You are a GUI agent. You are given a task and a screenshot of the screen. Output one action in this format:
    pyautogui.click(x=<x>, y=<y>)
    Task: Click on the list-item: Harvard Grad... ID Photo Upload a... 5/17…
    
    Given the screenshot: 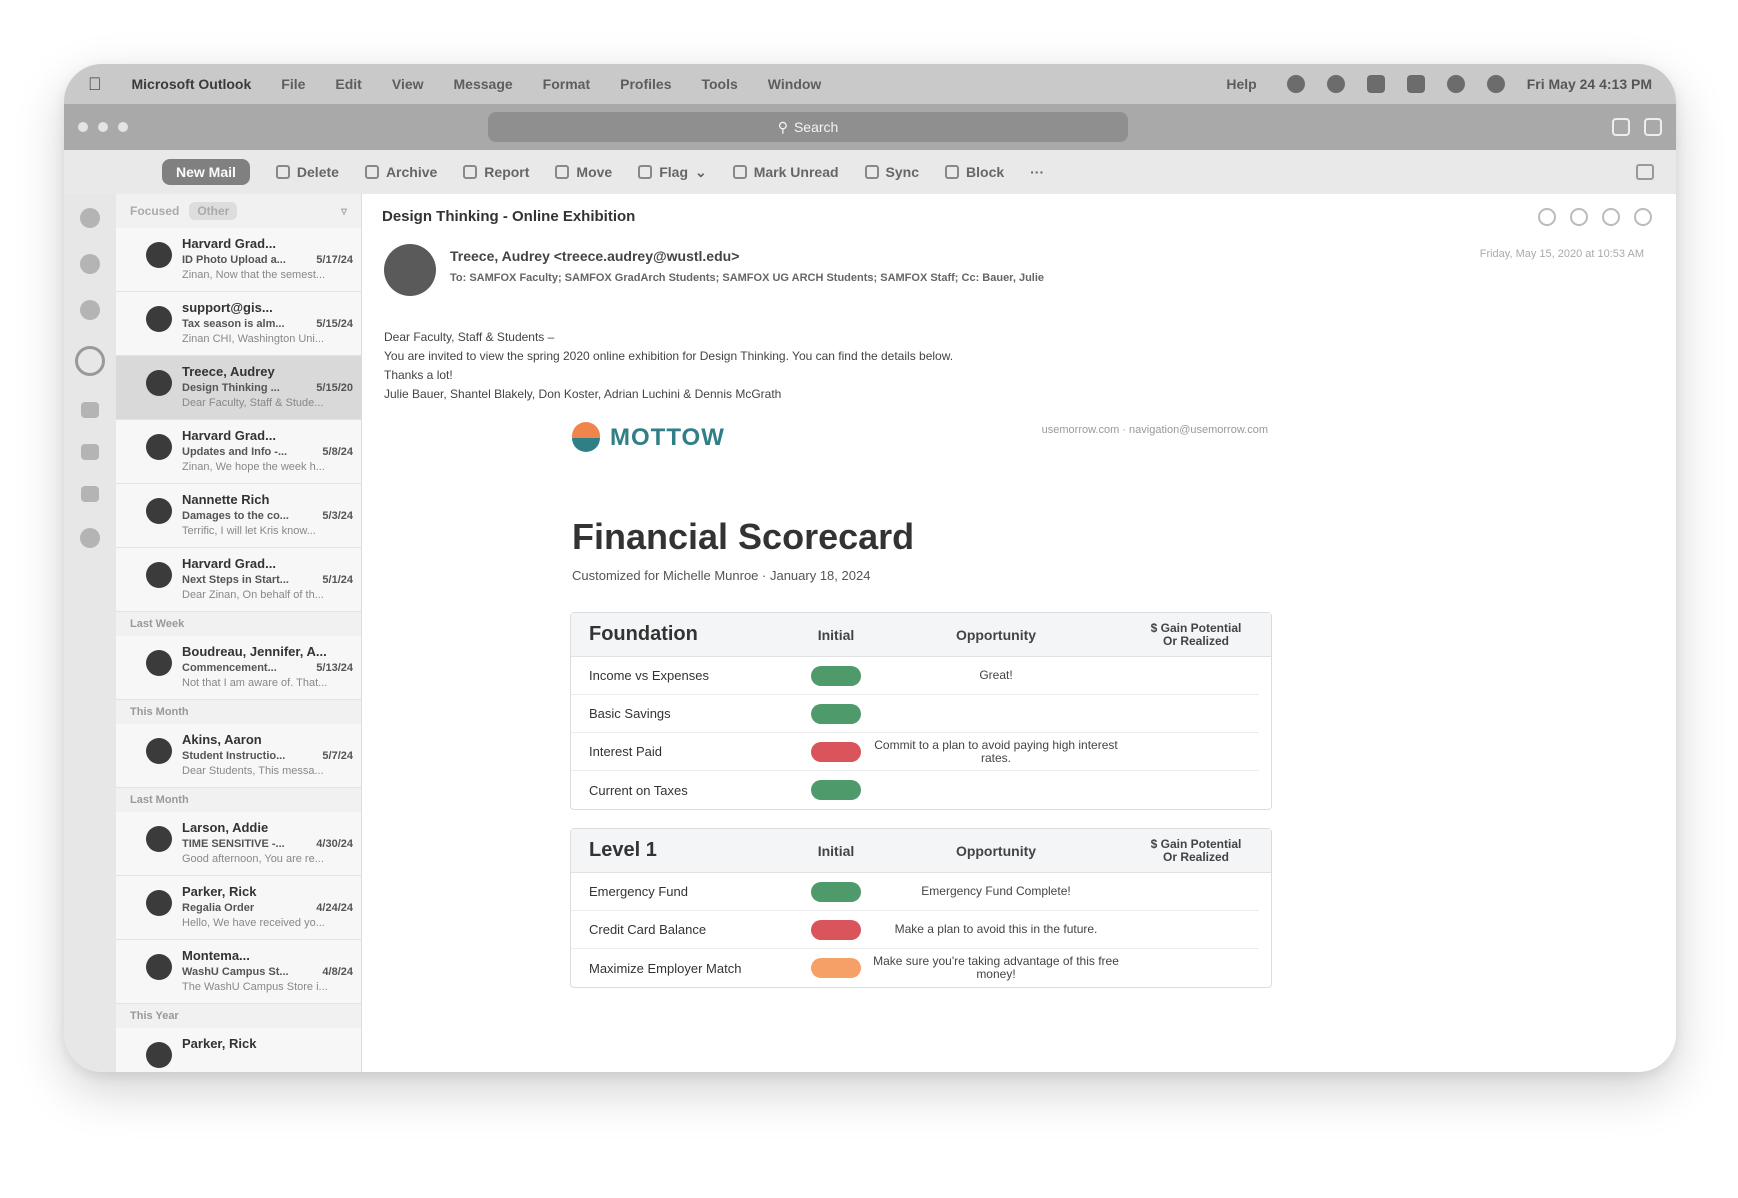 What is the action you would take?
    pyautogui.click(x=238, y=260)
    